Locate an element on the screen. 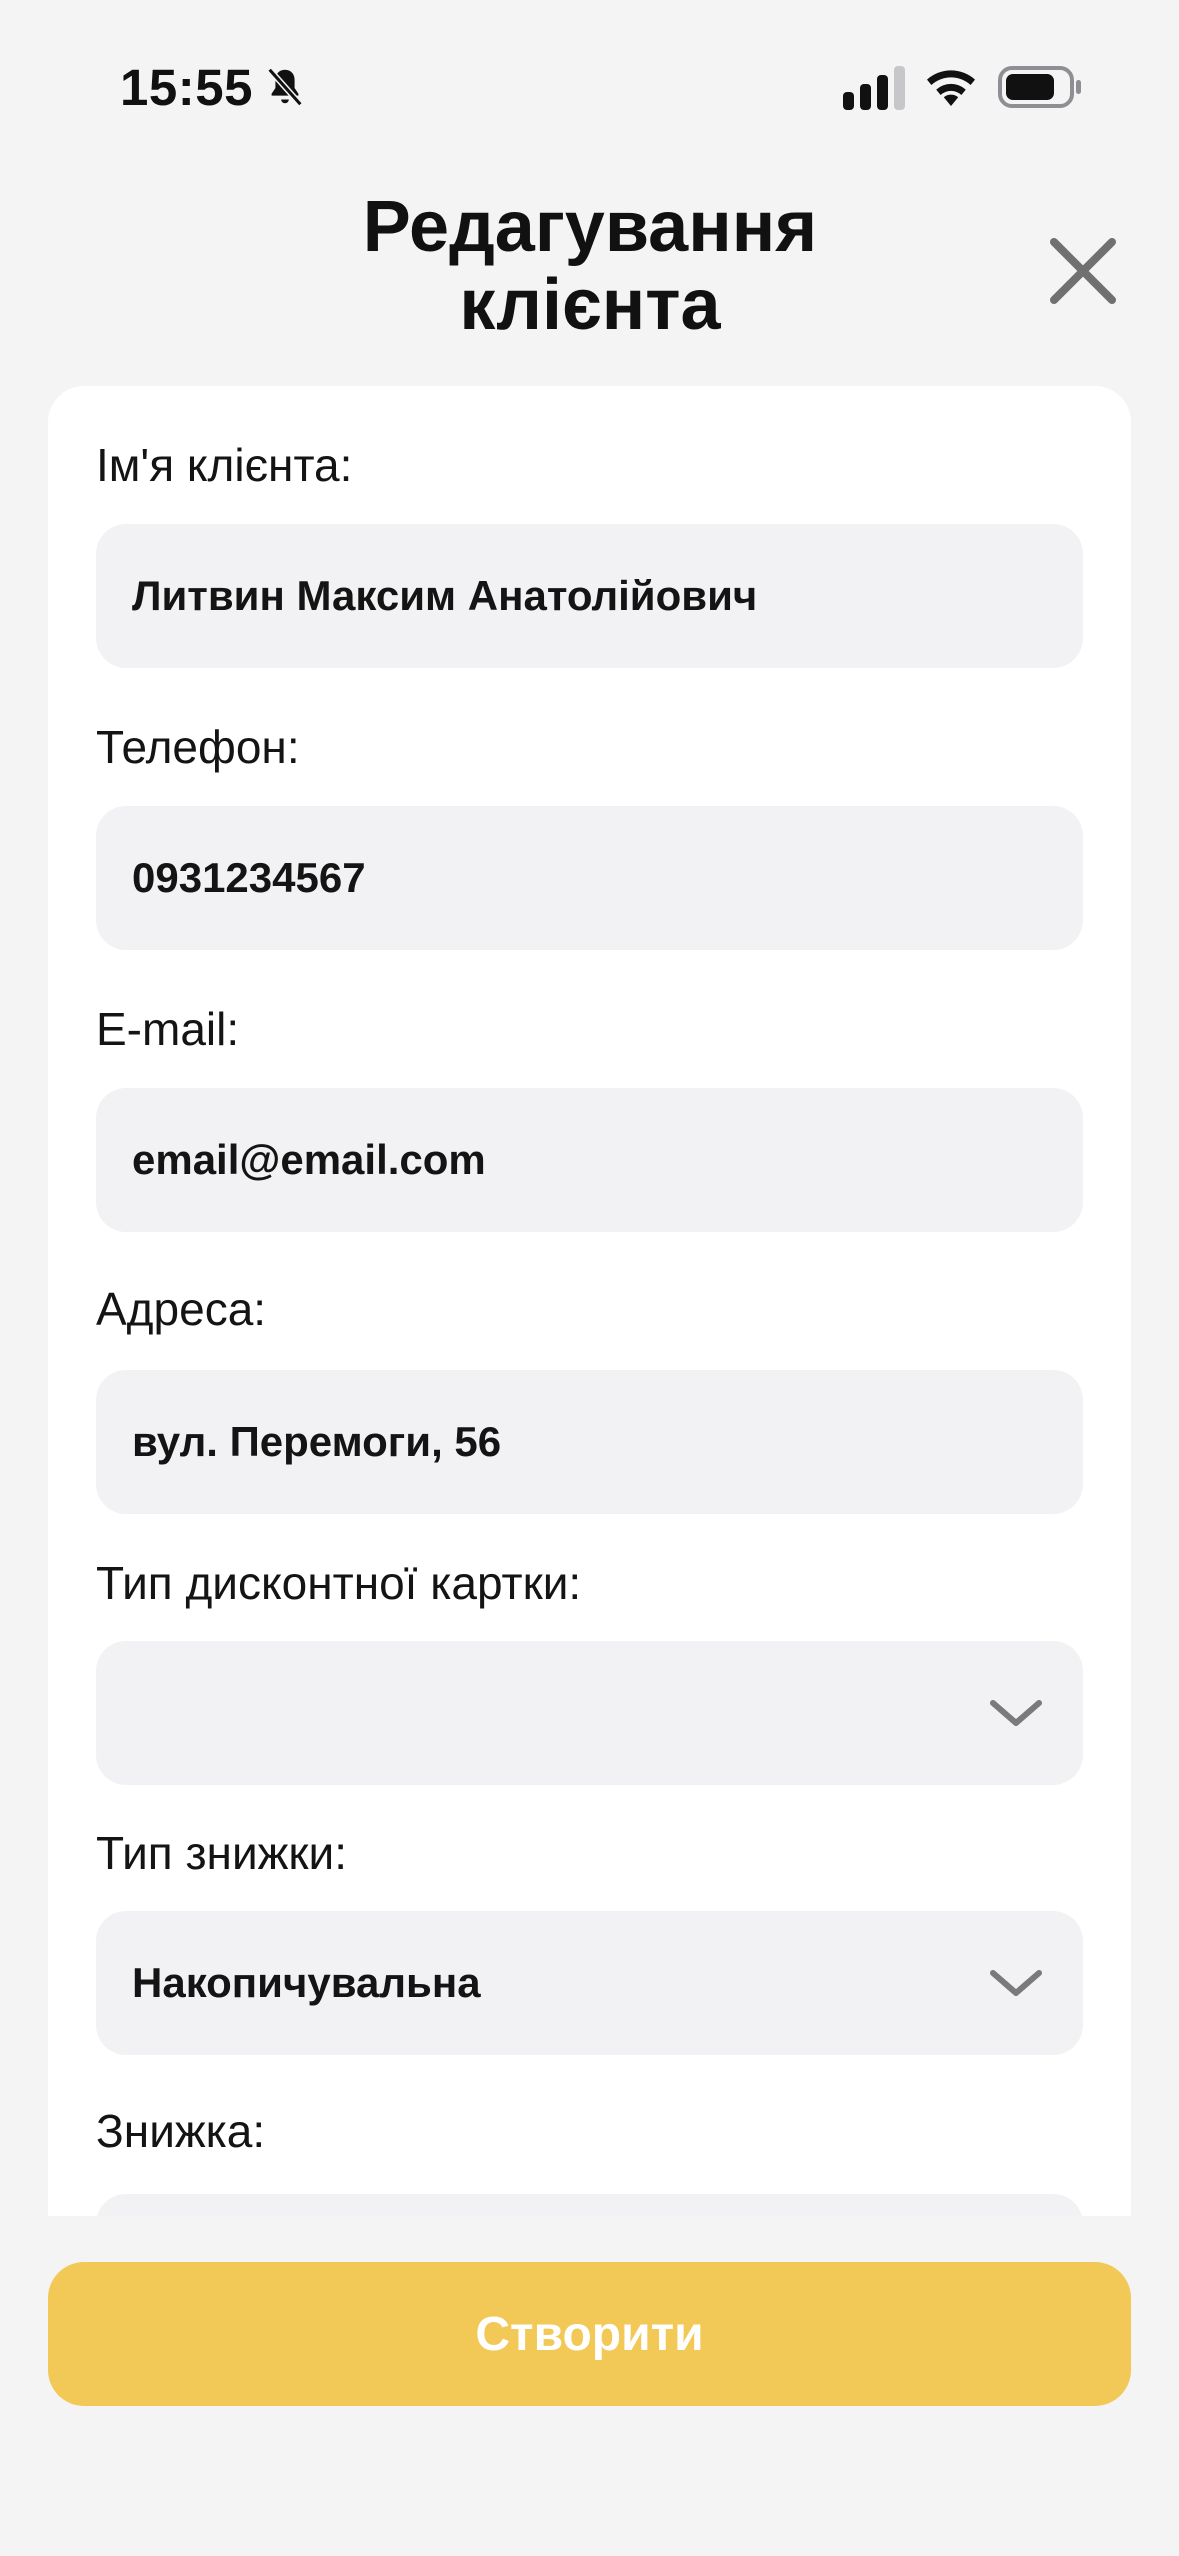 The height and width of the screenshot is (2556, 1179). email-value: email@email.com is located at coordinates (309, 1159).